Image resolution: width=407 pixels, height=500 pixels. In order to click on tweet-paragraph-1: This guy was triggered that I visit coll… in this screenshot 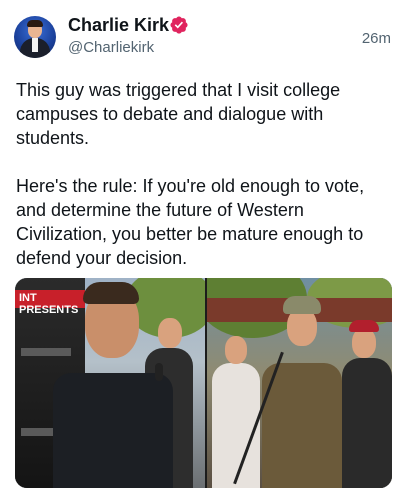, I will do `click(178, 114)`.